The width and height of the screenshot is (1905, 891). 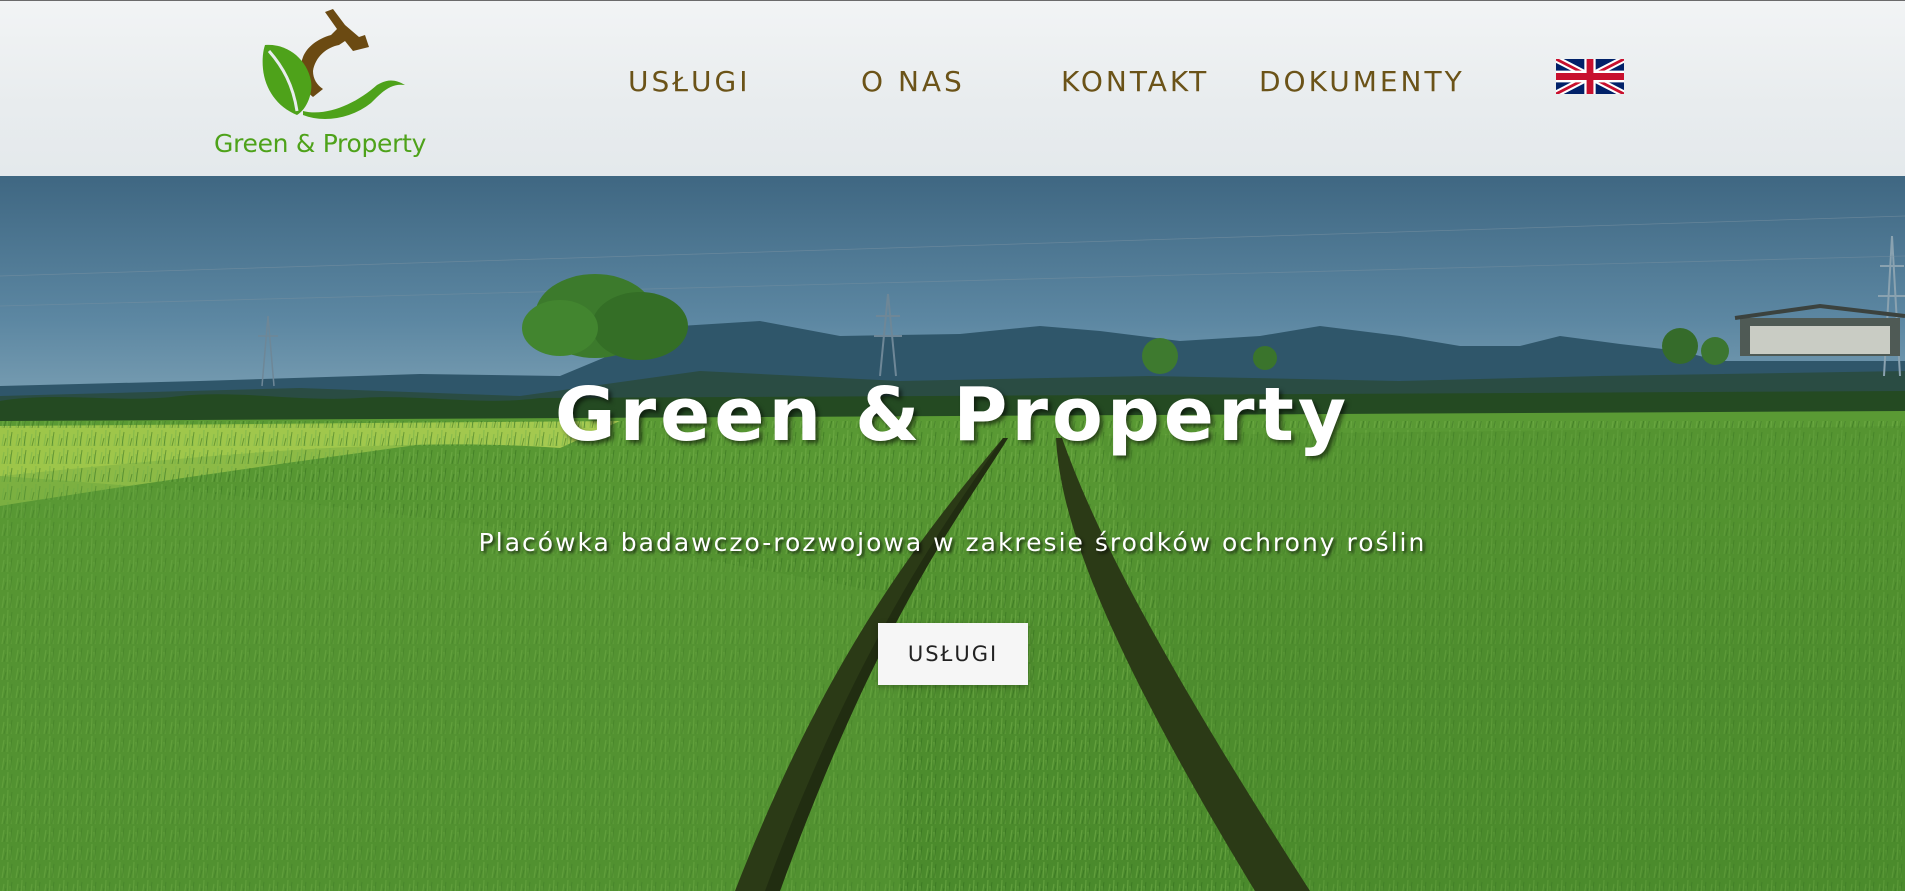 What do you see at coordinates (320, 143) in the screenshot?
I see `logo-text: Green & Property` at bounding box center [320, 143].